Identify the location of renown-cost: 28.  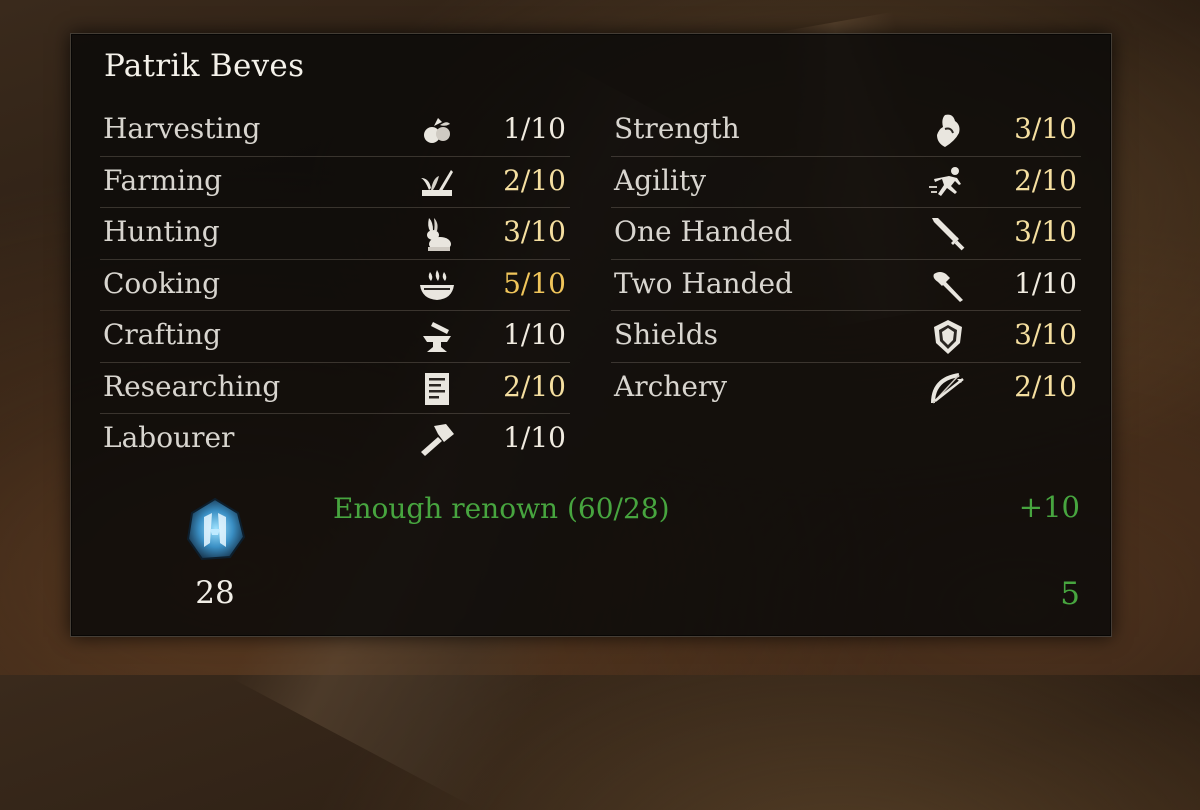
(215, 593).